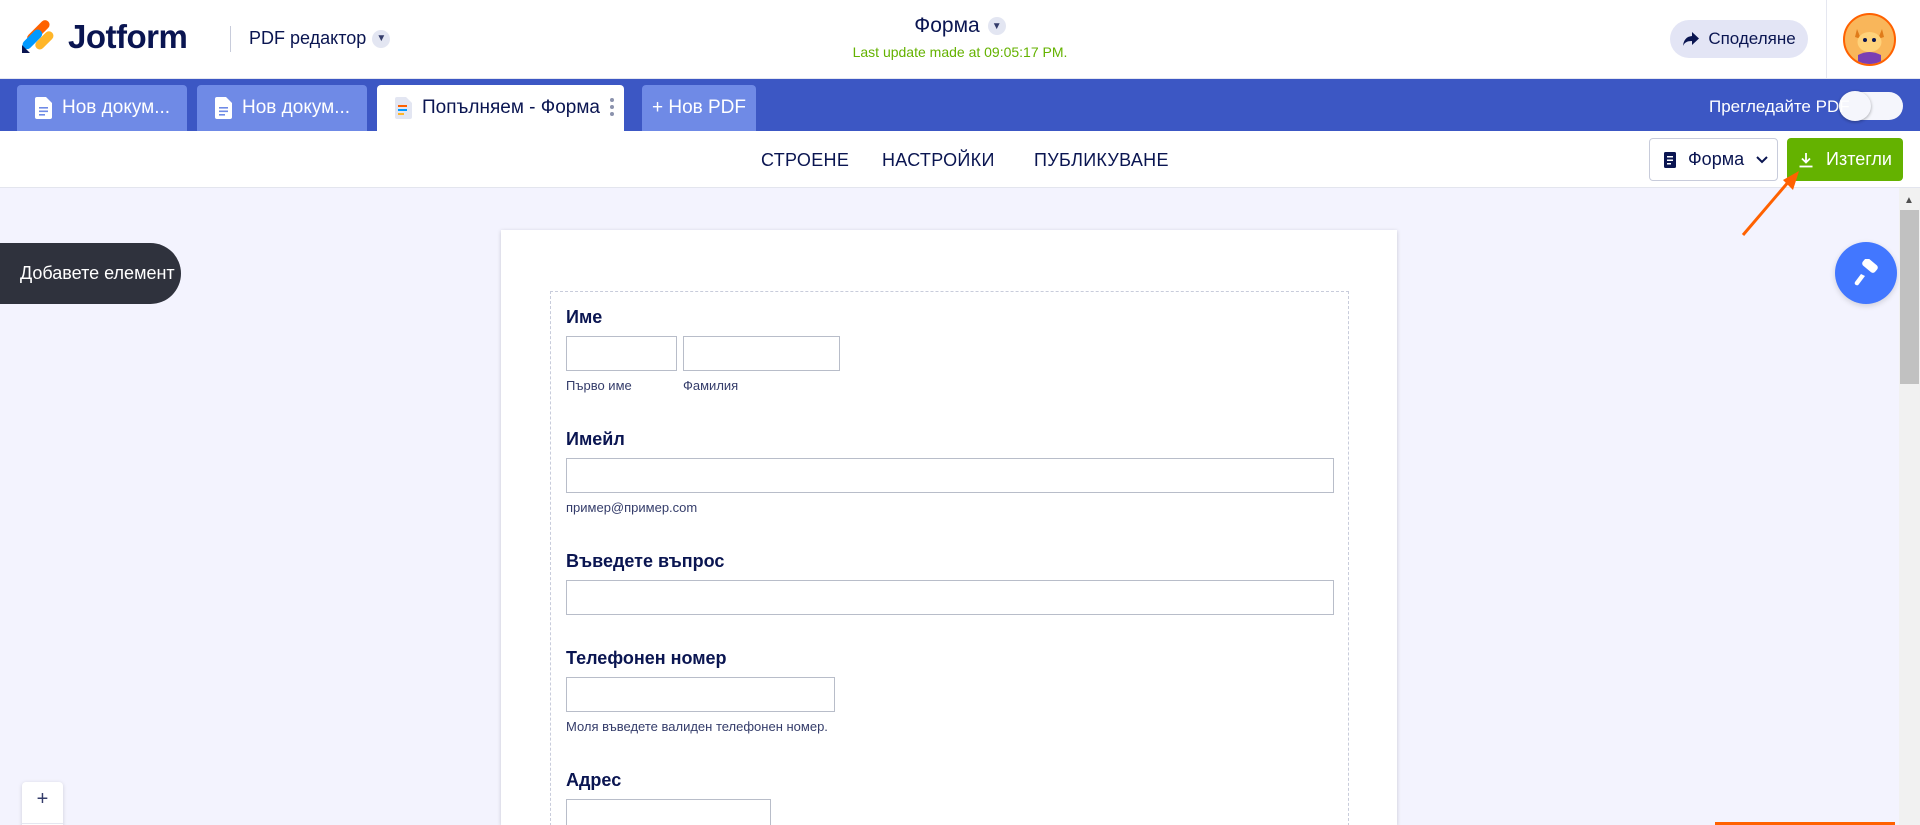 This screenshot has height=825, width=1920. I want to click on paint-roller-icon, so click(1866, 272).